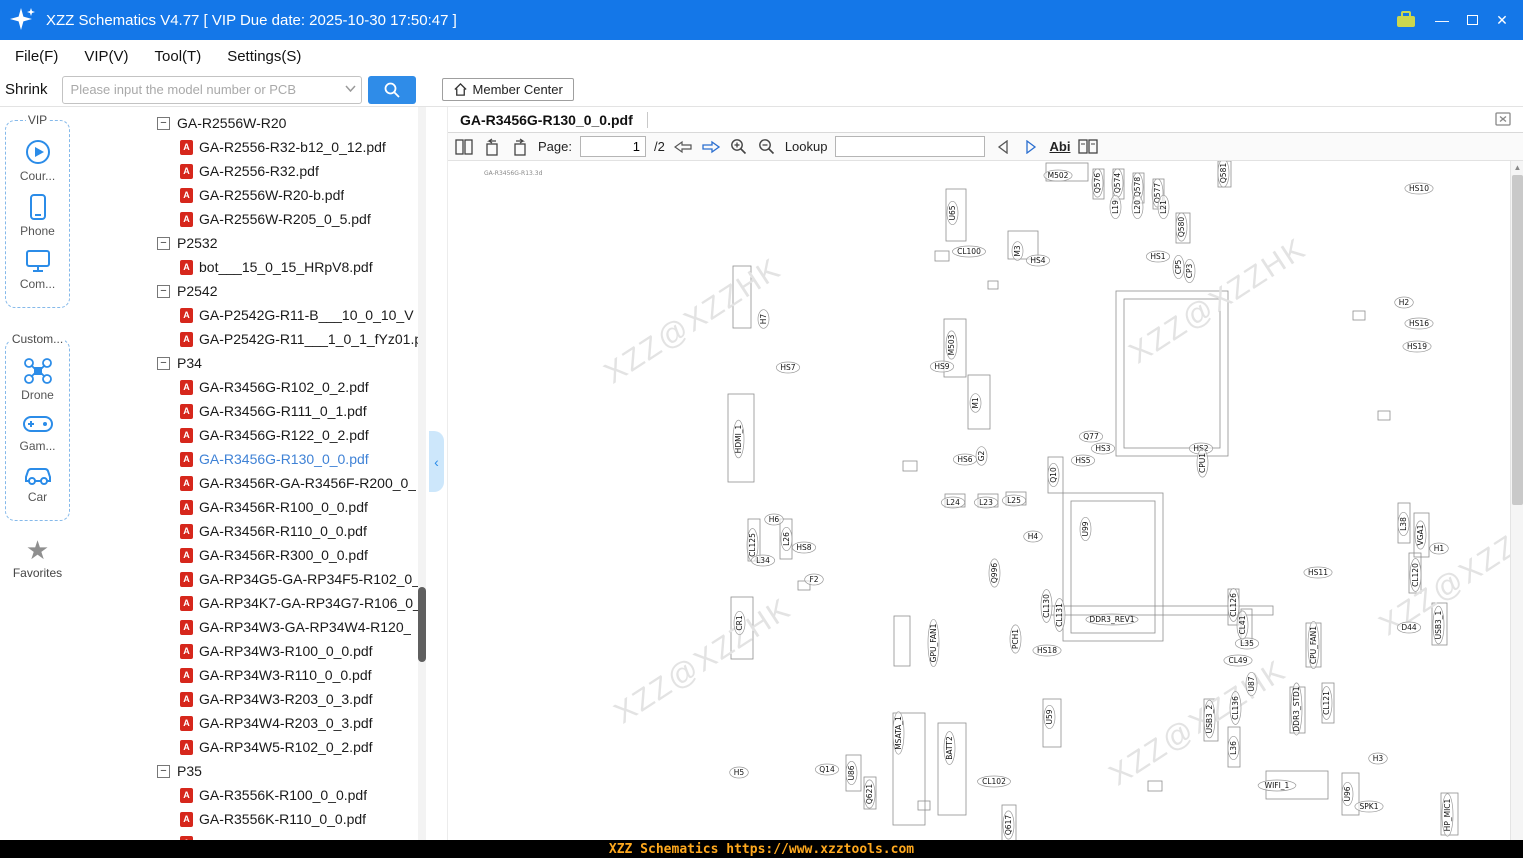  What do you see at coordinates (1503, 119) in the screenshot?
I see `close-document-icon` at bounding box center [1503, 119].